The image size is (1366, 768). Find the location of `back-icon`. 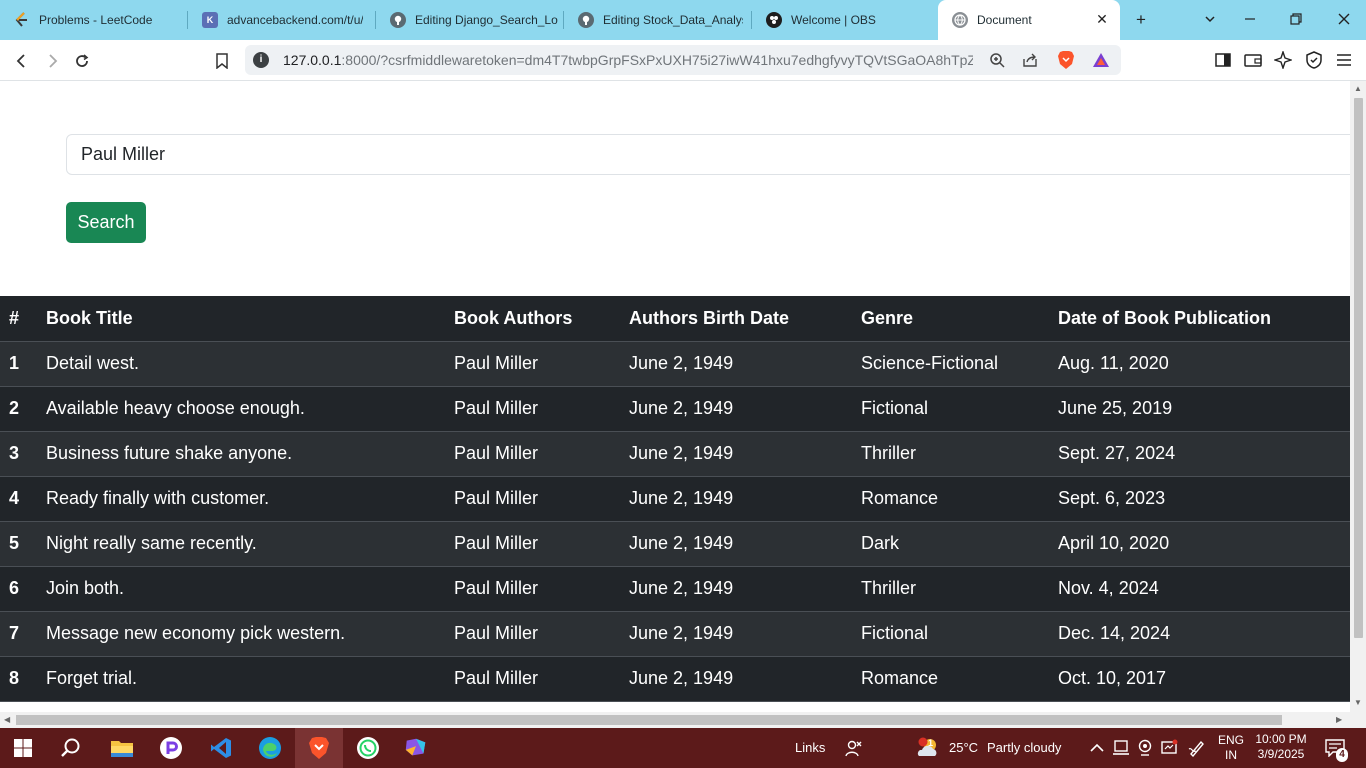

back-icon is located at coordinates (22, 61).